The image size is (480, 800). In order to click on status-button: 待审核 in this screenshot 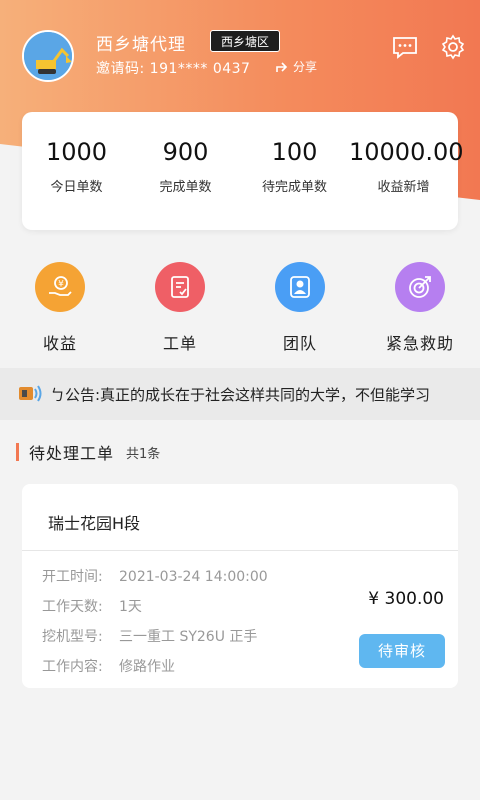, I will do `click(402, 651)`.